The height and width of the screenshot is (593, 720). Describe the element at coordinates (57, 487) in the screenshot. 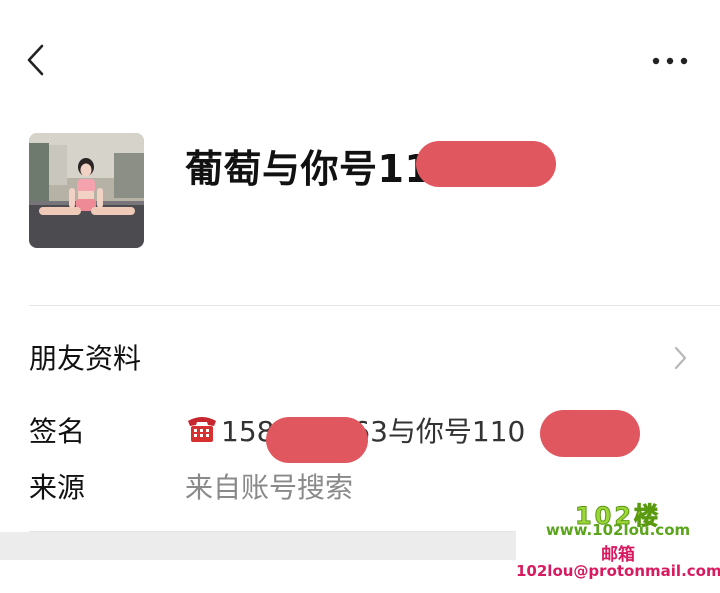

I see `source-label: 来源` at that location.